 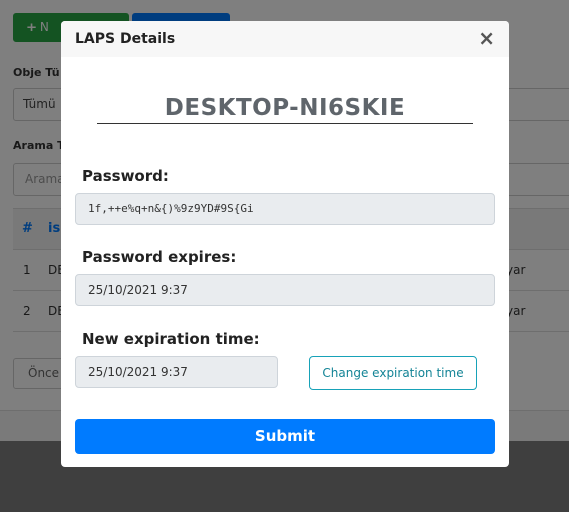 What do you see at coordinates (125, 176) in the screenshot?
I see `password-label: Password:` at bounding box center [125, 176].